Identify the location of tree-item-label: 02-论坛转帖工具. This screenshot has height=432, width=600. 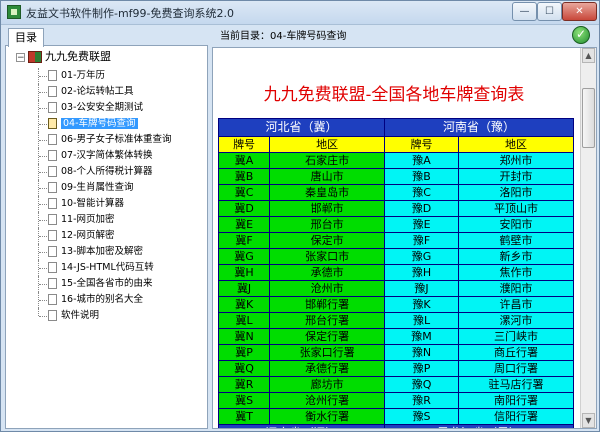
(97, 91).